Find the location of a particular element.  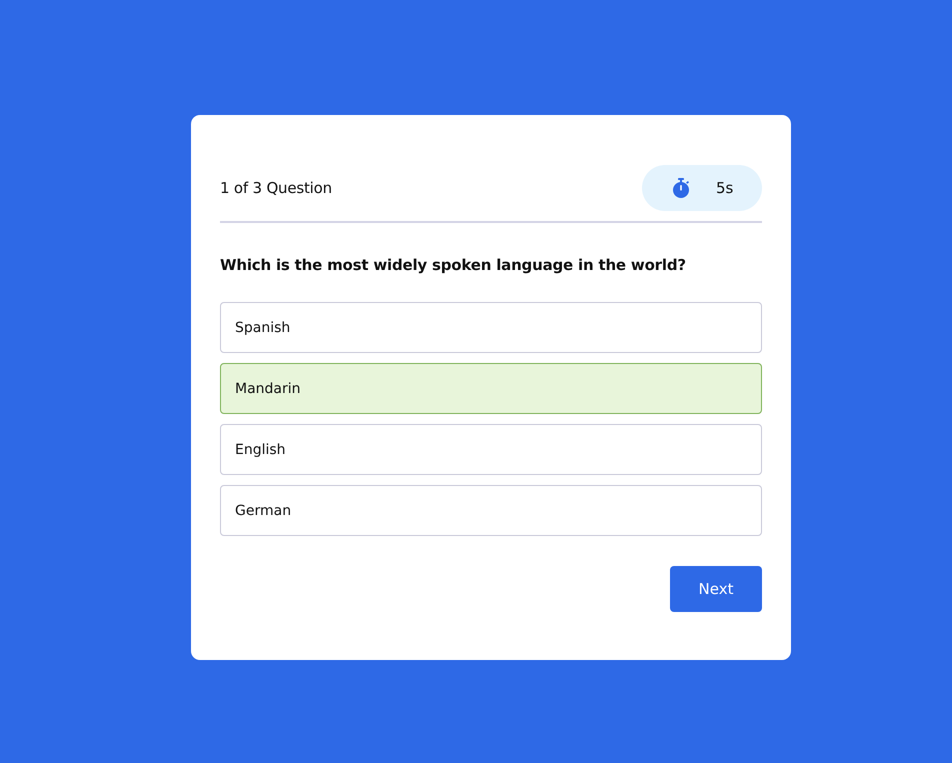

next-button: Next is located at coordinates (716, 589).